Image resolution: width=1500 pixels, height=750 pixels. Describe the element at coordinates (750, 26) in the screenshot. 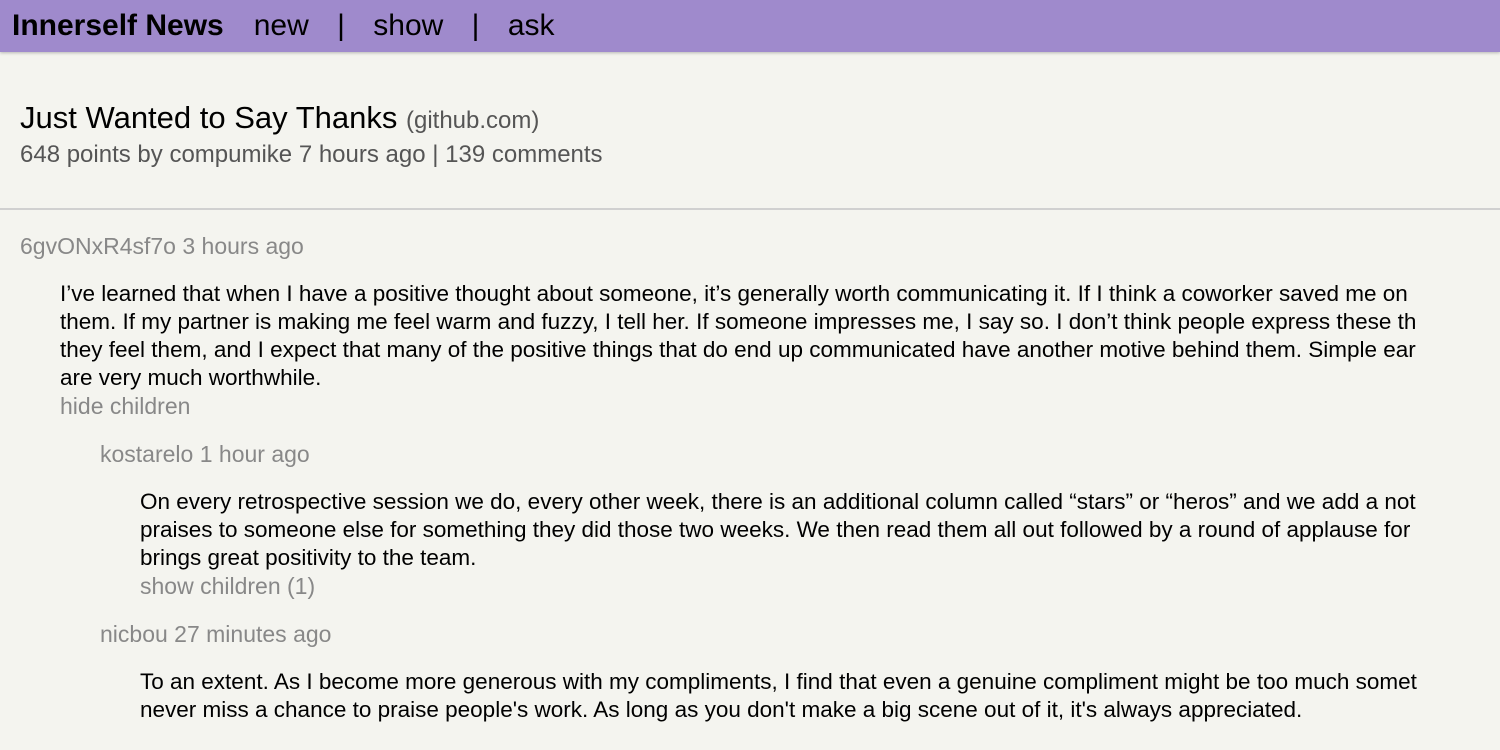

I see `top-bar: Innerself News new | show | ask` at that location.